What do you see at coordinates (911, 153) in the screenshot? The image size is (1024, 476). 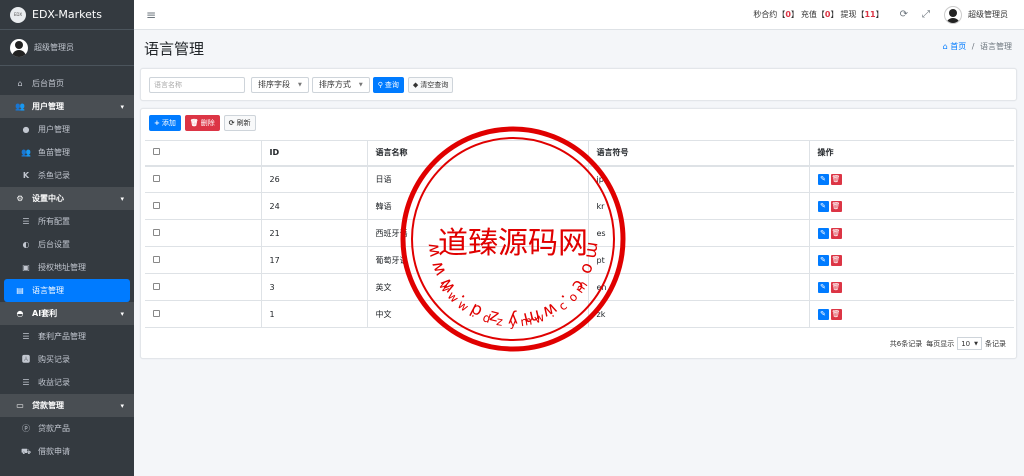 I see `column-header-actions: 操作` at bounding box center [911, 153].